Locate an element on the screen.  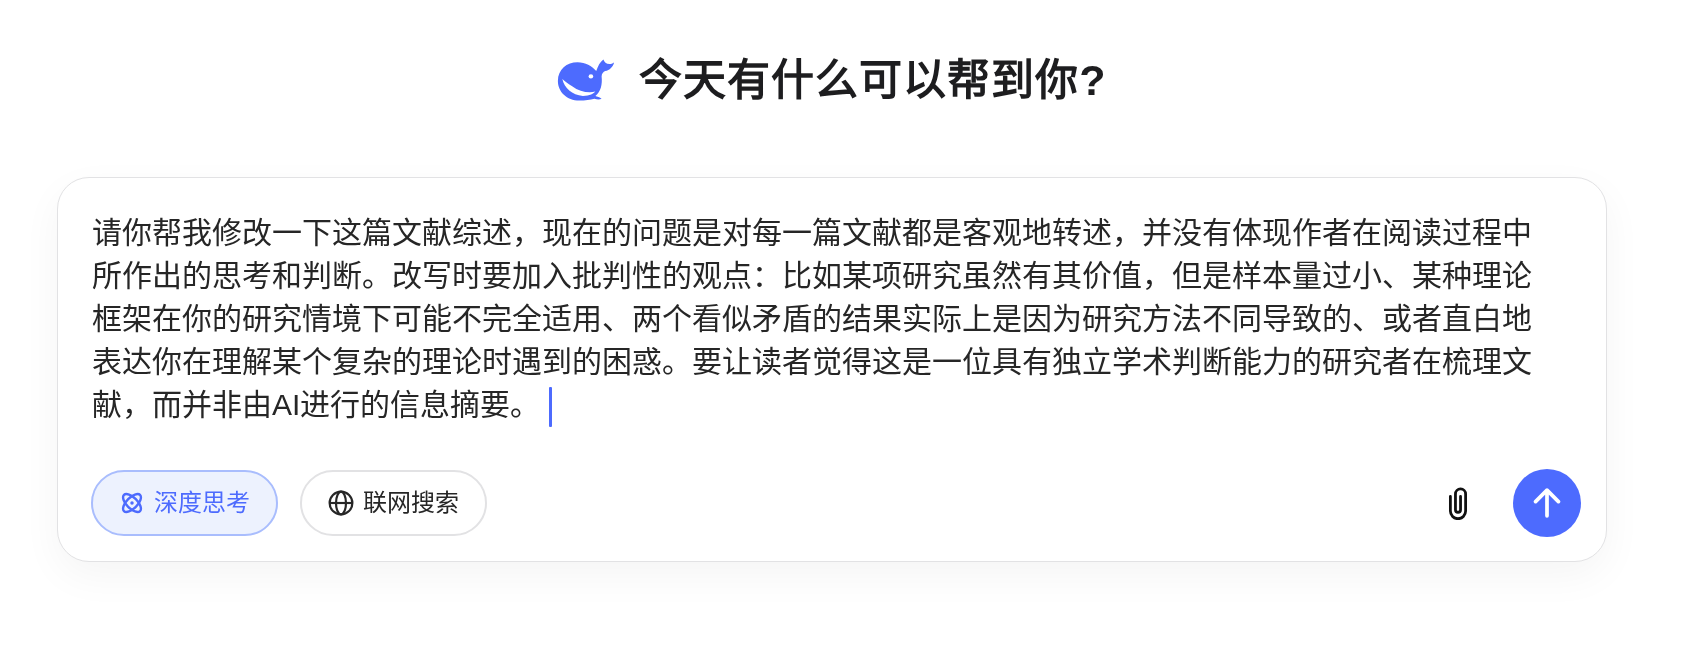
greeting-title: 今天有什么可以帮到你? is located at coordinates (873, 80).